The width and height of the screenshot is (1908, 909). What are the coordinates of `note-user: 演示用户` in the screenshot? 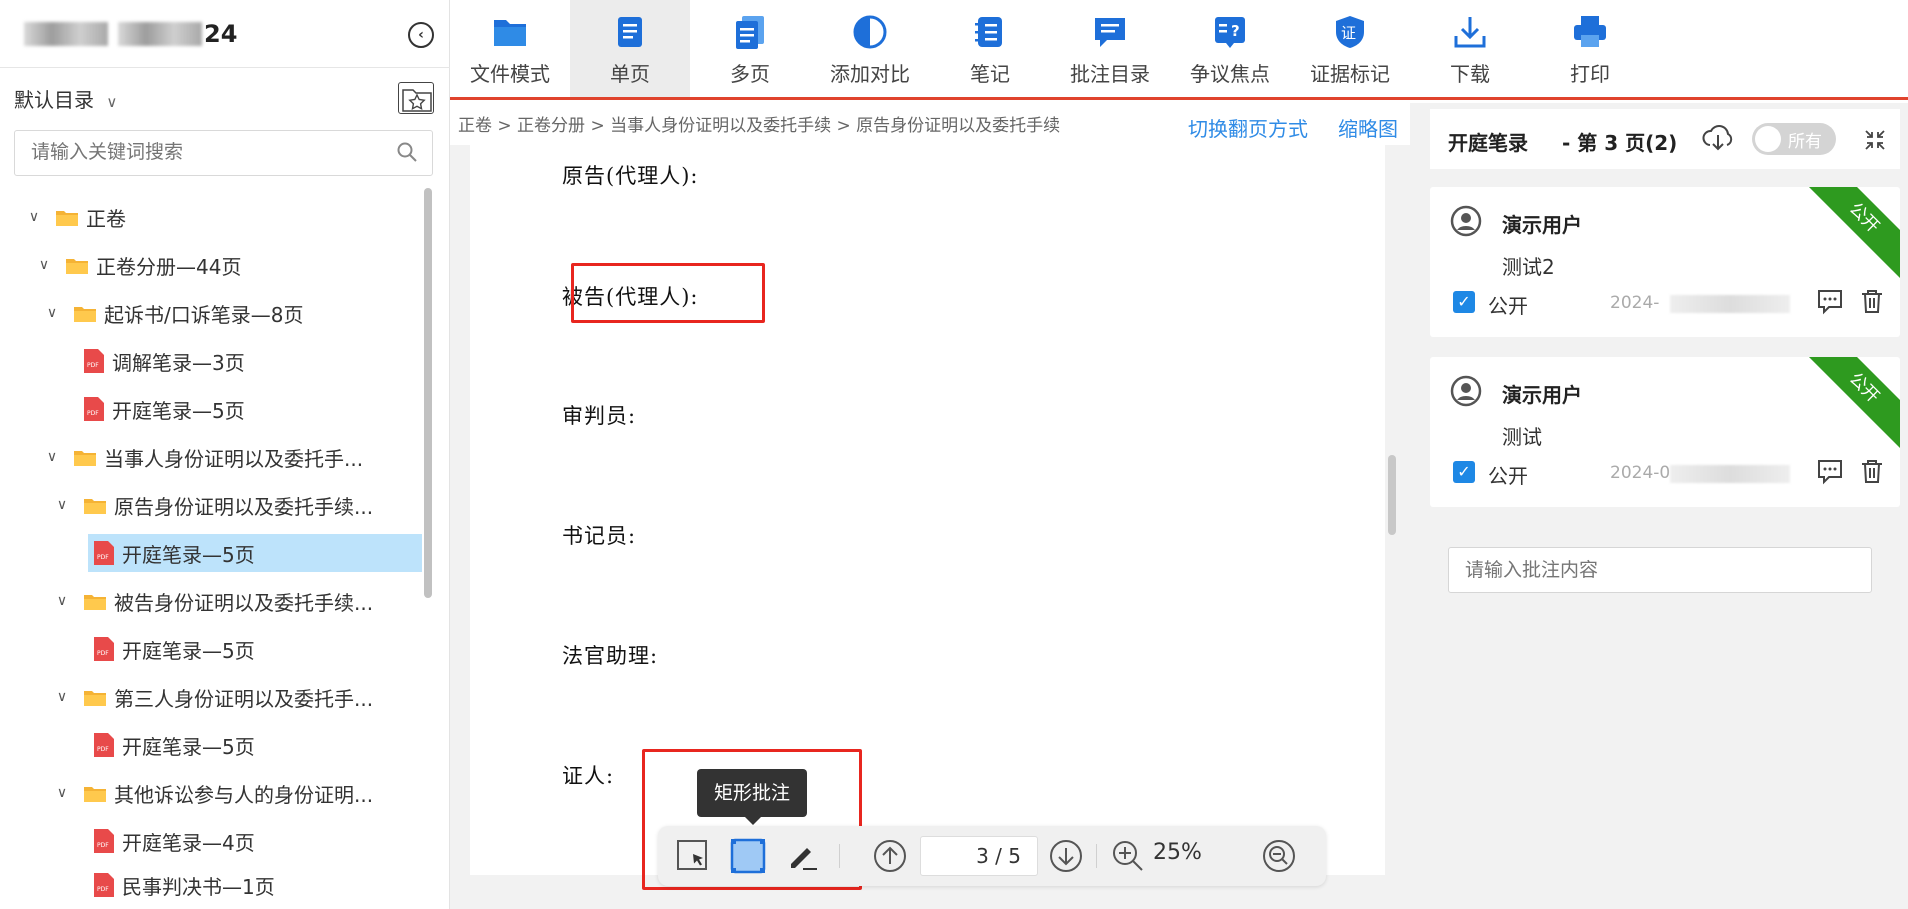 It's located at (1542, 225).